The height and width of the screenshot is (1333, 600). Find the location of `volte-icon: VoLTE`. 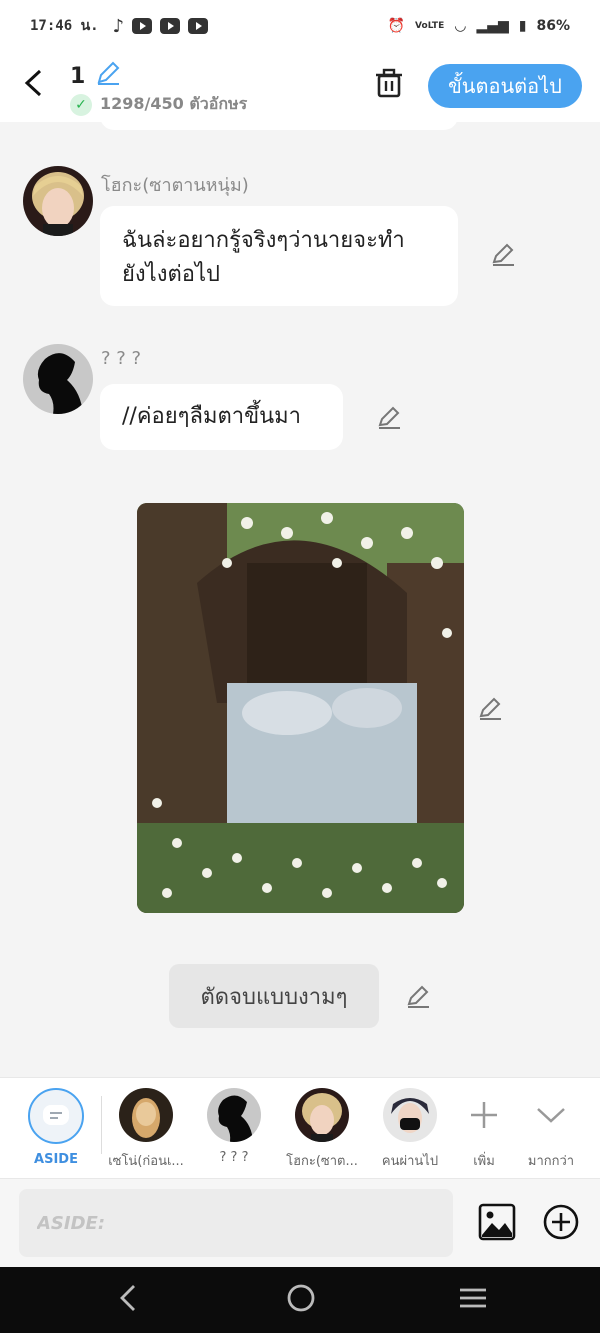

volte-icon: VoLTE is located at coordinates (430, 26).